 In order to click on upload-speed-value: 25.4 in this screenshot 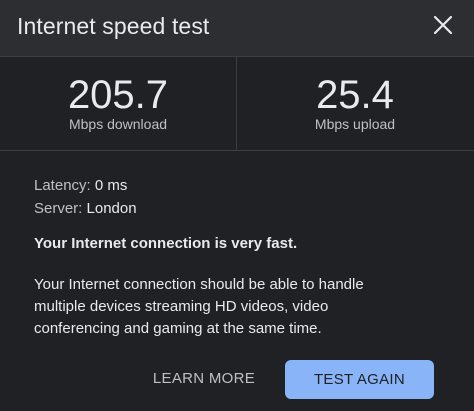, I will do `click(355, 95)`.